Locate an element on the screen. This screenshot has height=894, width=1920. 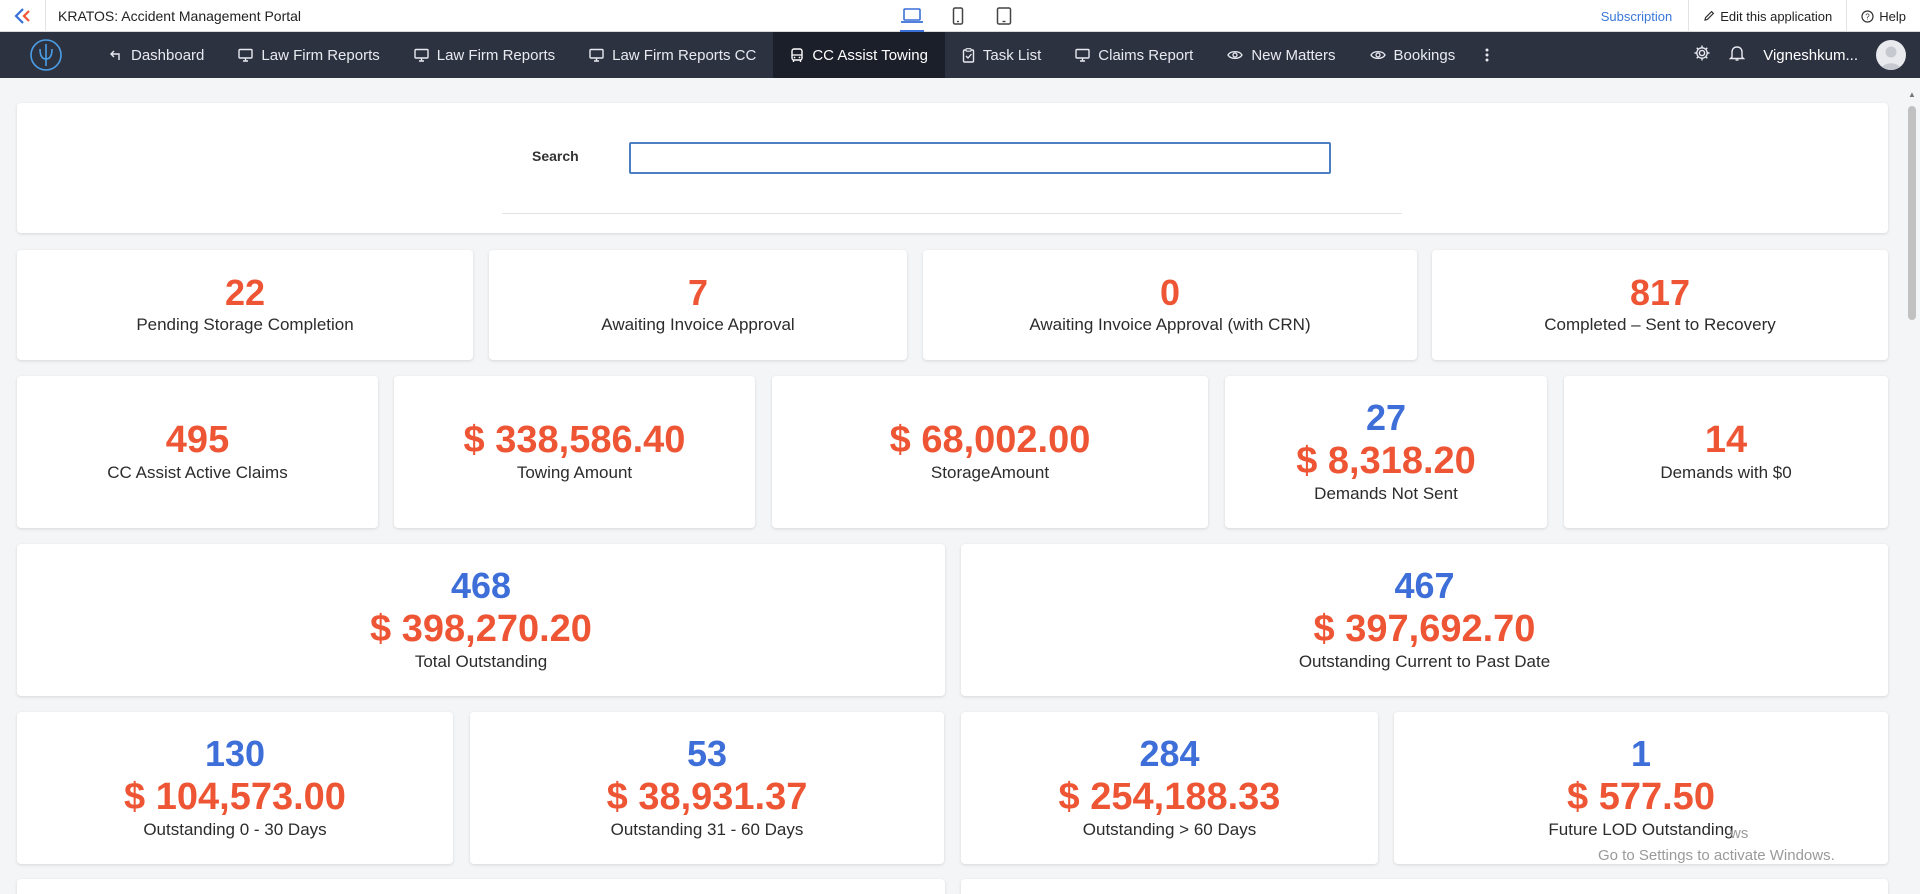
stat-card-completed-recovery: 817 Completed – Sent to Recovery is located at coordinates (1660, 305).